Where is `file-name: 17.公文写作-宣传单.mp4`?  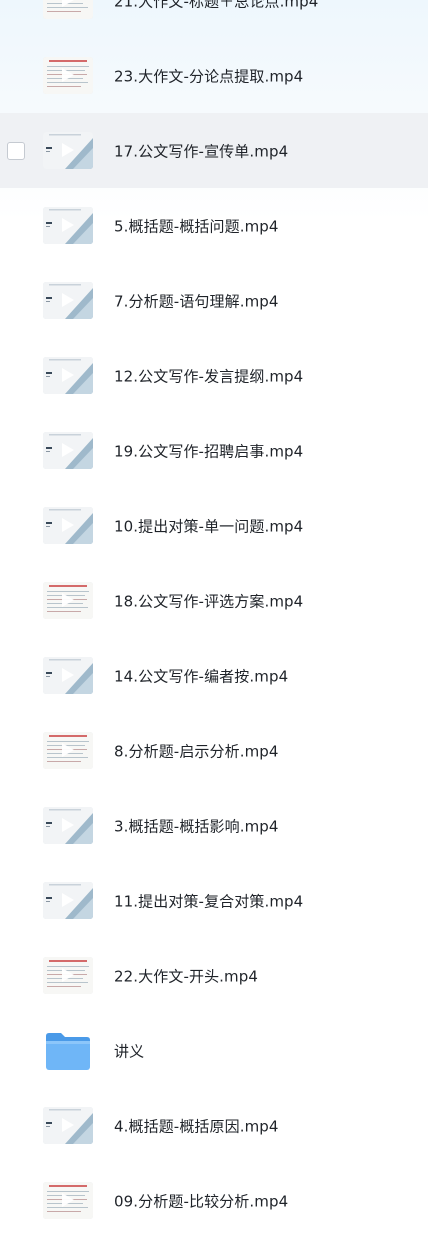 file-name: 17.公文写作-宣传单.mp4 is located at coordinates (201, 150).